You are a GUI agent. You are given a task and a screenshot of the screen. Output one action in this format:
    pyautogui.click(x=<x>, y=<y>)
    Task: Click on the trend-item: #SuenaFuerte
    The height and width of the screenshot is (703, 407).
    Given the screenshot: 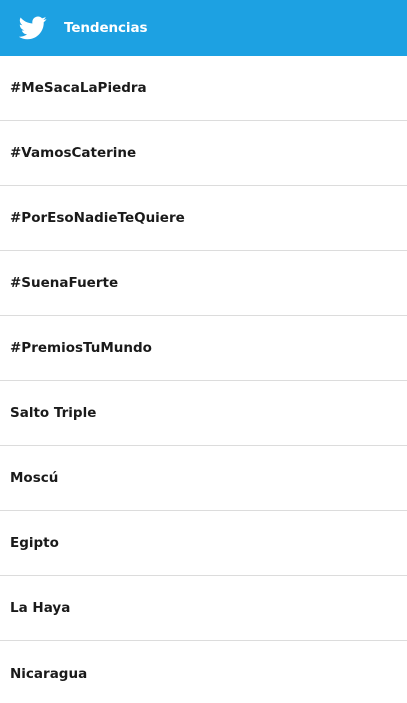 What is the action you would take?
    pyautogui.click(x=203, y=283)
    